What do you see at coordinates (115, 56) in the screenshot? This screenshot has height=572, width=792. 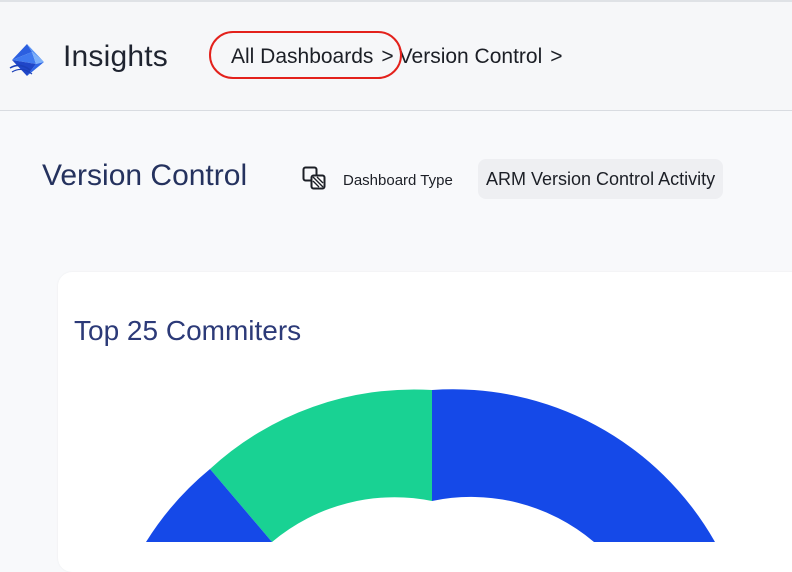 I see `app-title: Insights` at bounding box center [115, 56].